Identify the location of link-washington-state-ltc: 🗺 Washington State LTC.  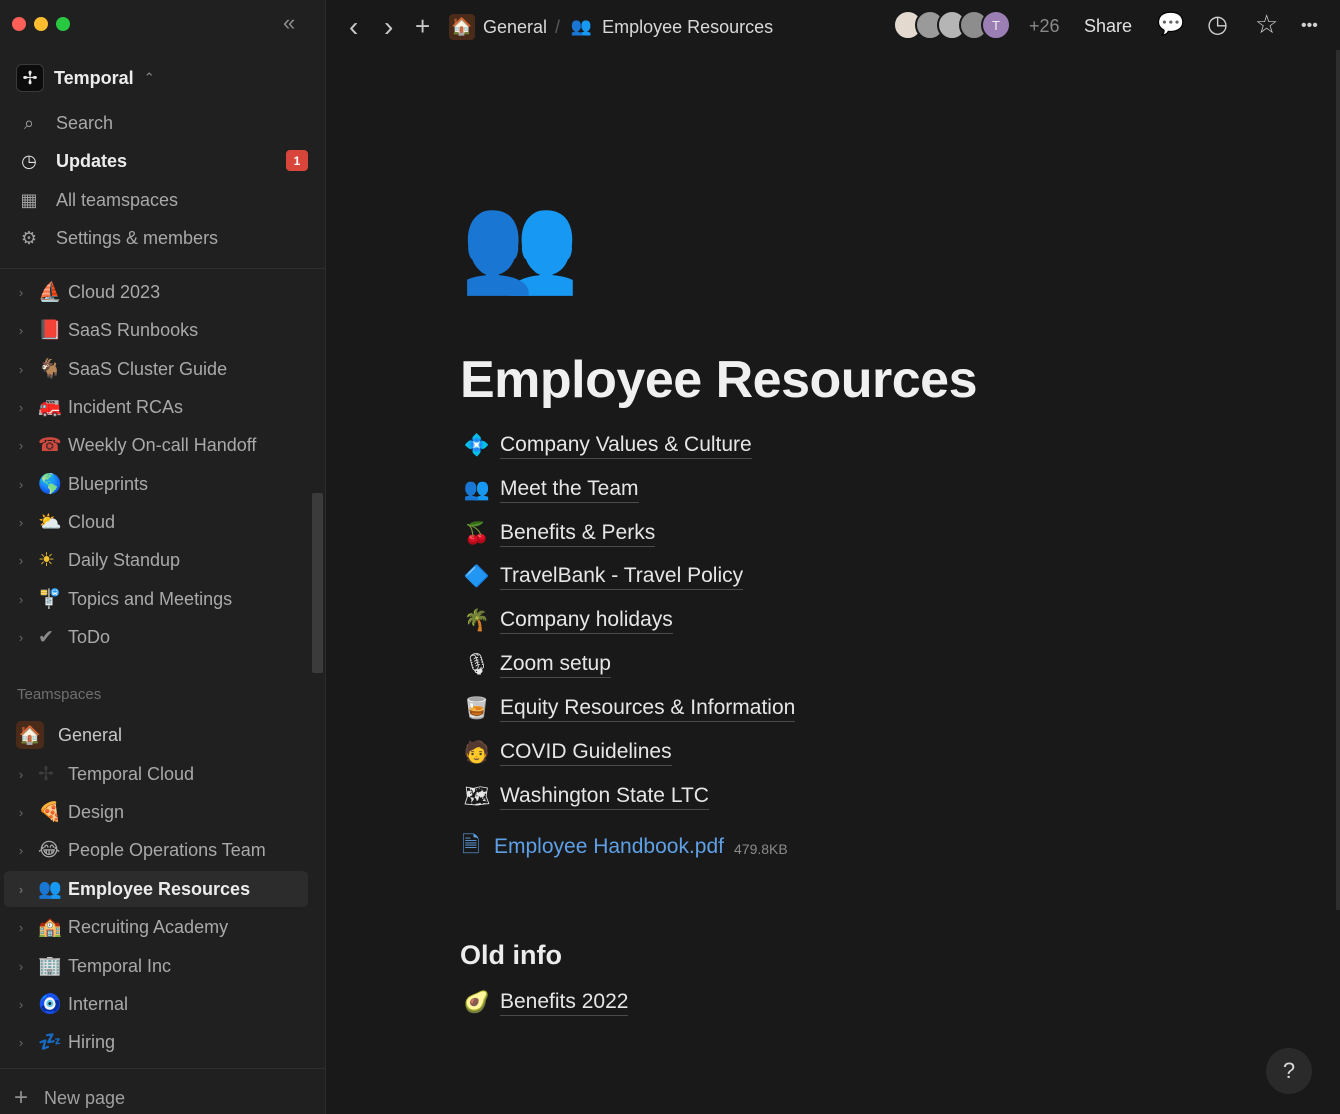
(585, 797).